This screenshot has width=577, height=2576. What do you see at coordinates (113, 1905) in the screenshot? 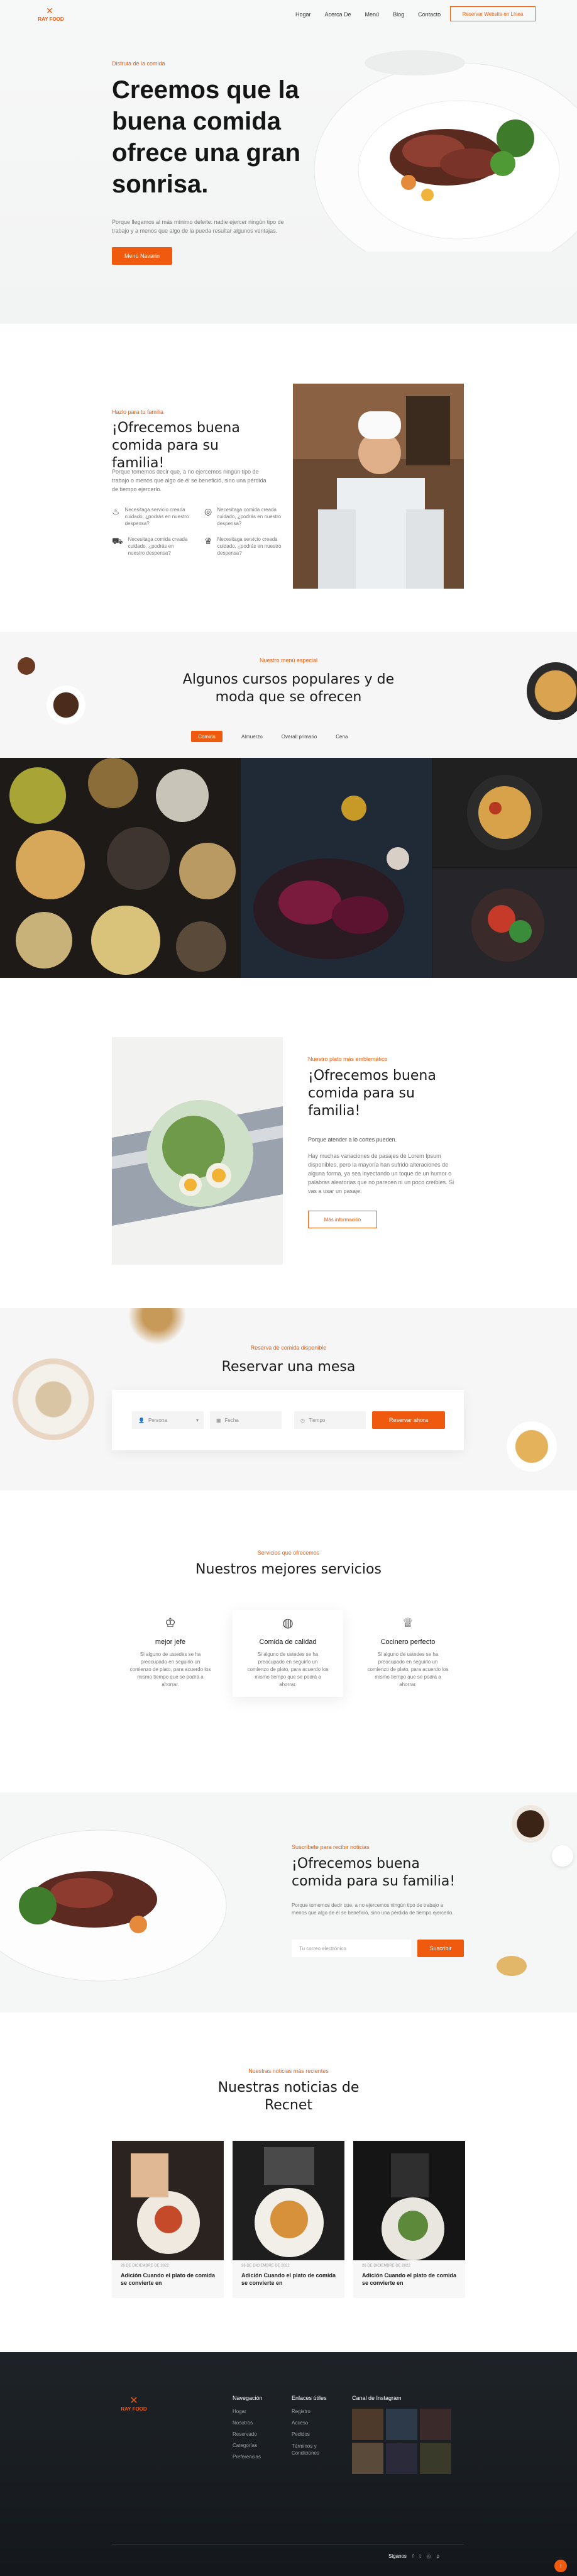
I see `steak-plate-image` at bounding box center [113, 1905].